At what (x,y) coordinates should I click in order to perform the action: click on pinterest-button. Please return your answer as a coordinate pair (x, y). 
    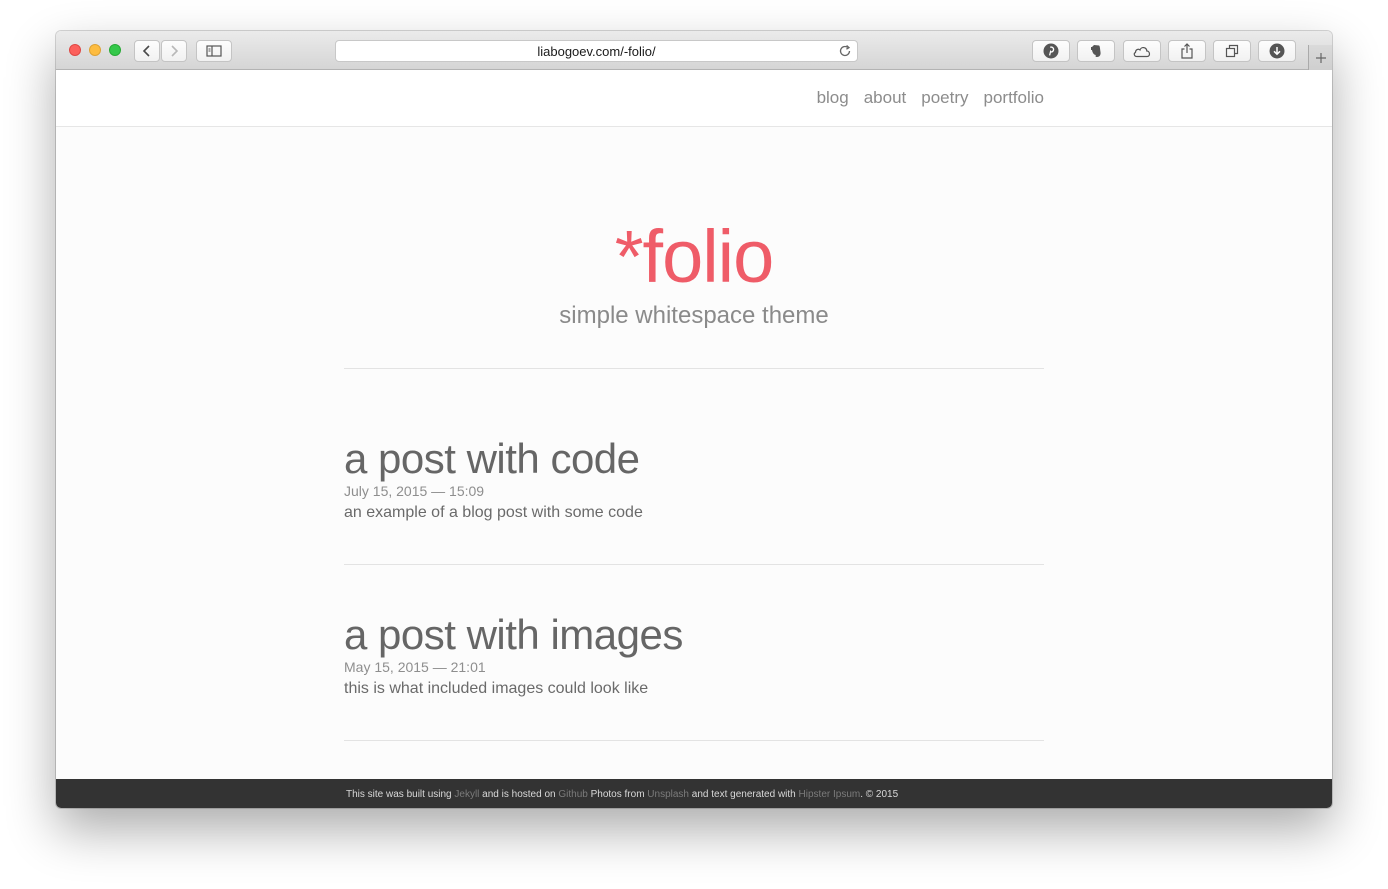
    Looking at the image, I should click on (1051, 51).